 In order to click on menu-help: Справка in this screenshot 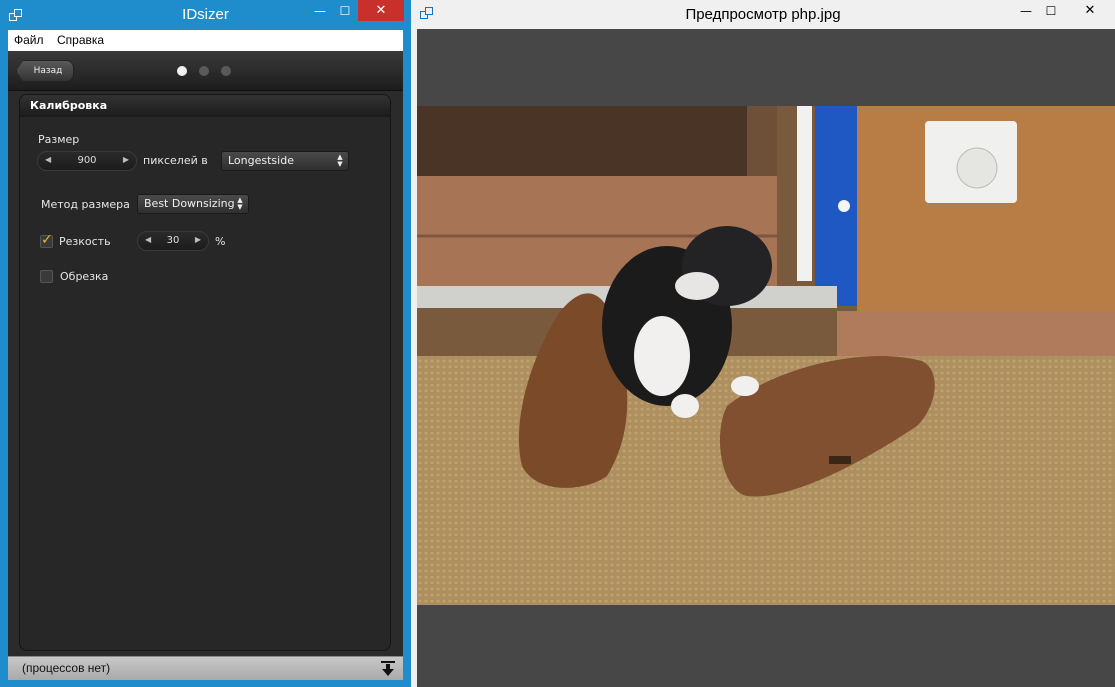, I will do `click(80, 40)`.